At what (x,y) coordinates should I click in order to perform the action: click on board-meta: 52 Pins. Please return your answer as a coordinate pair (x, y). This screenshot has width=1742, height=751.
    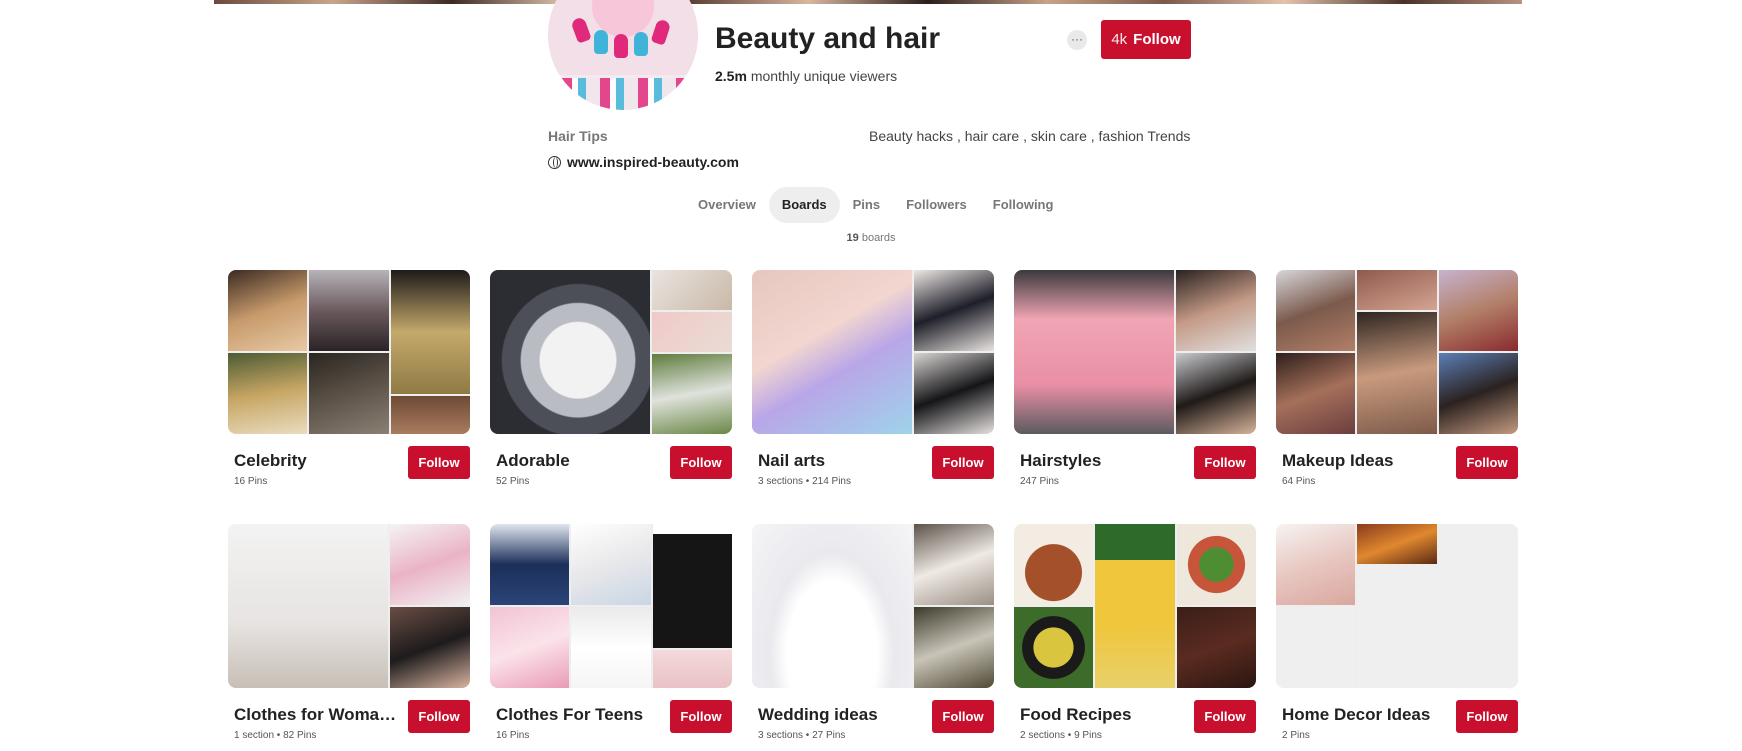
    Looking at the image, I should click on (513, 481).